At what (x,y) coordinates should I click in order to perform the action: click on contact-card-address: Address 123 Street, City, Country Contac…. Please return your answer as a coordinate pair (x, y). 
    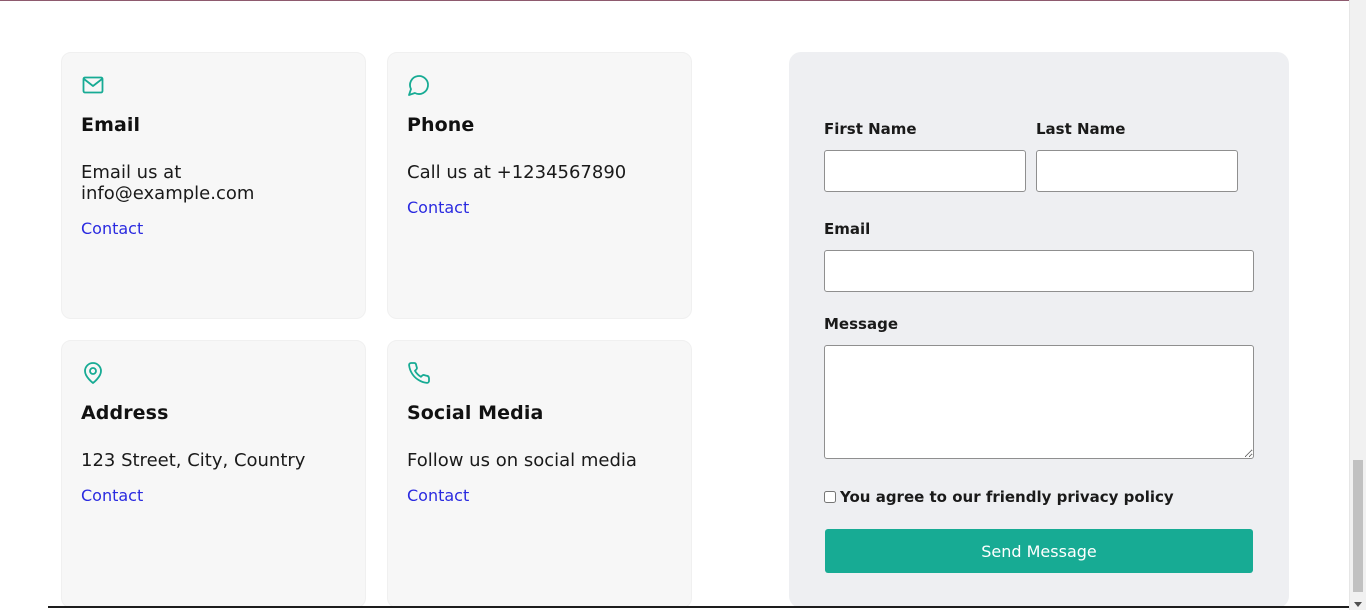
    Looking at the image, I should click on (213, 474).